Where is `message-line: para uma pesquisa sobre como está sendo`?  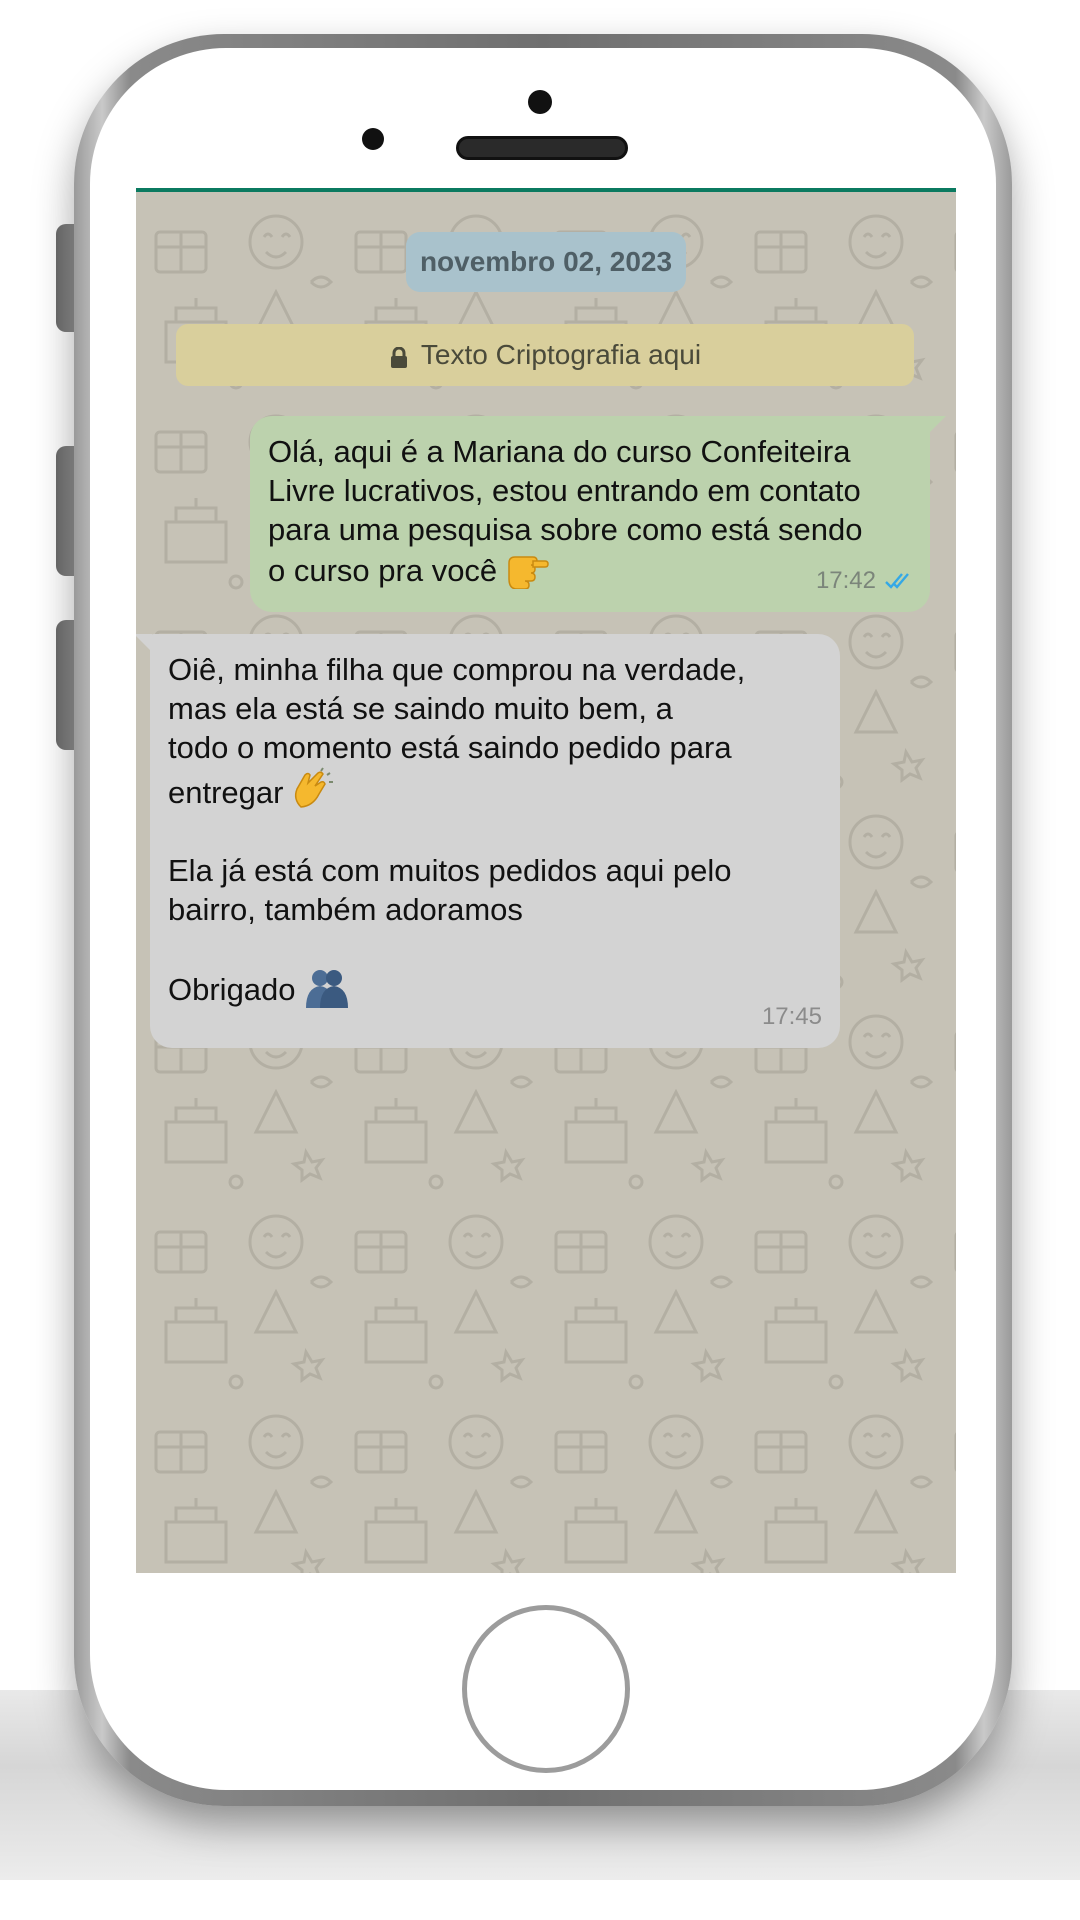
message-line: para uma pesquisa sobre como está sendo is located at coordinates (565, 529).